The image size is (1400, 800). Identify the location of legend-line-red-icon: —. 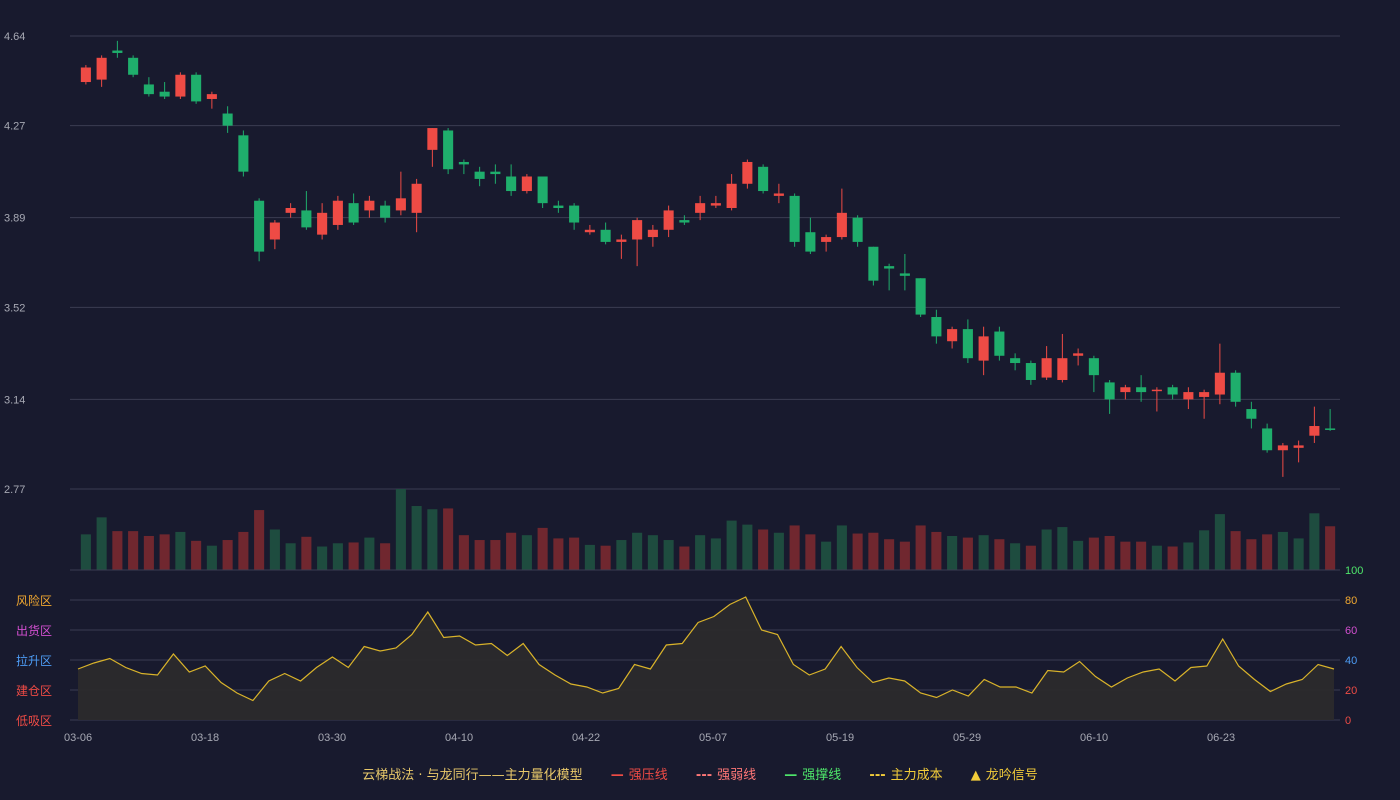
(617, 775).